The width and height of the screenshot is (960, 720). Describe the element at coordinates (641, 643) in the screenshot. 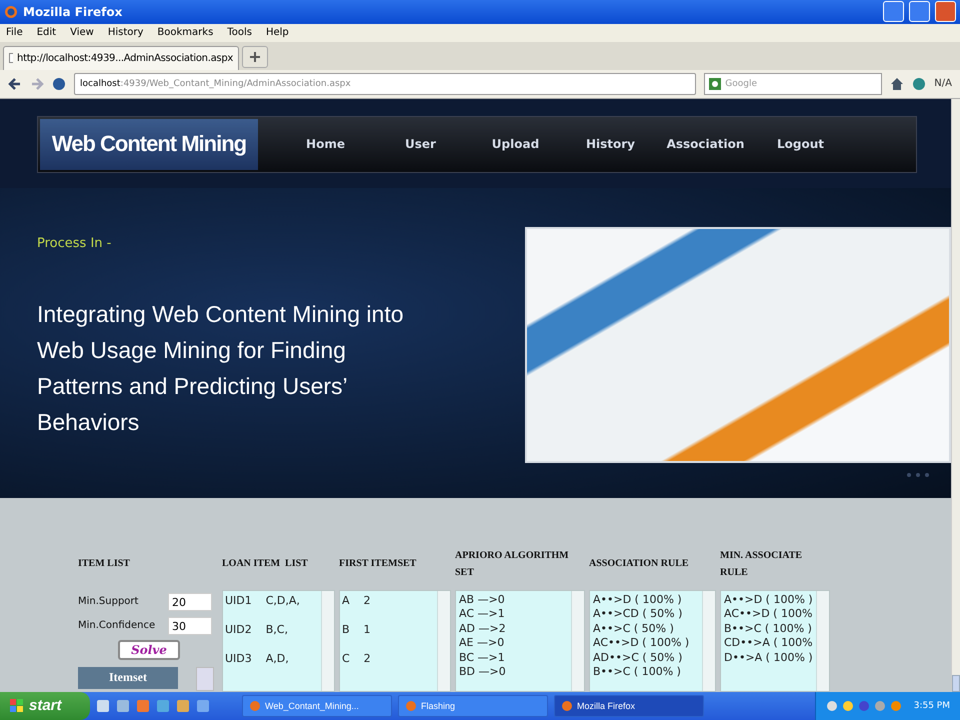

I see `list-item: AC••>D ( 100% )` at that location.